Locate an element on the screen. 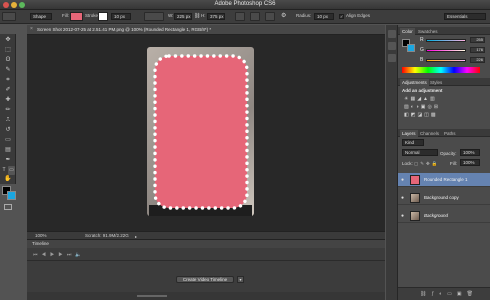 The width and height of the screenshot is (490, 300). lasso-tool-icon: ʘ is located at coordinates (8, 60).